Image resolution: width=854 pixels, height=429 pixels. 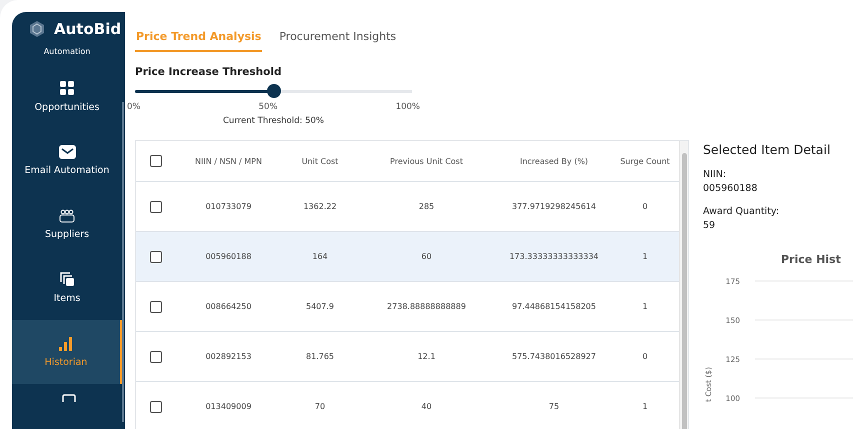 What do you see at coordinates (67, 88) in the screenshot?
I see `grid-icon` at bounding box center [67, 88].